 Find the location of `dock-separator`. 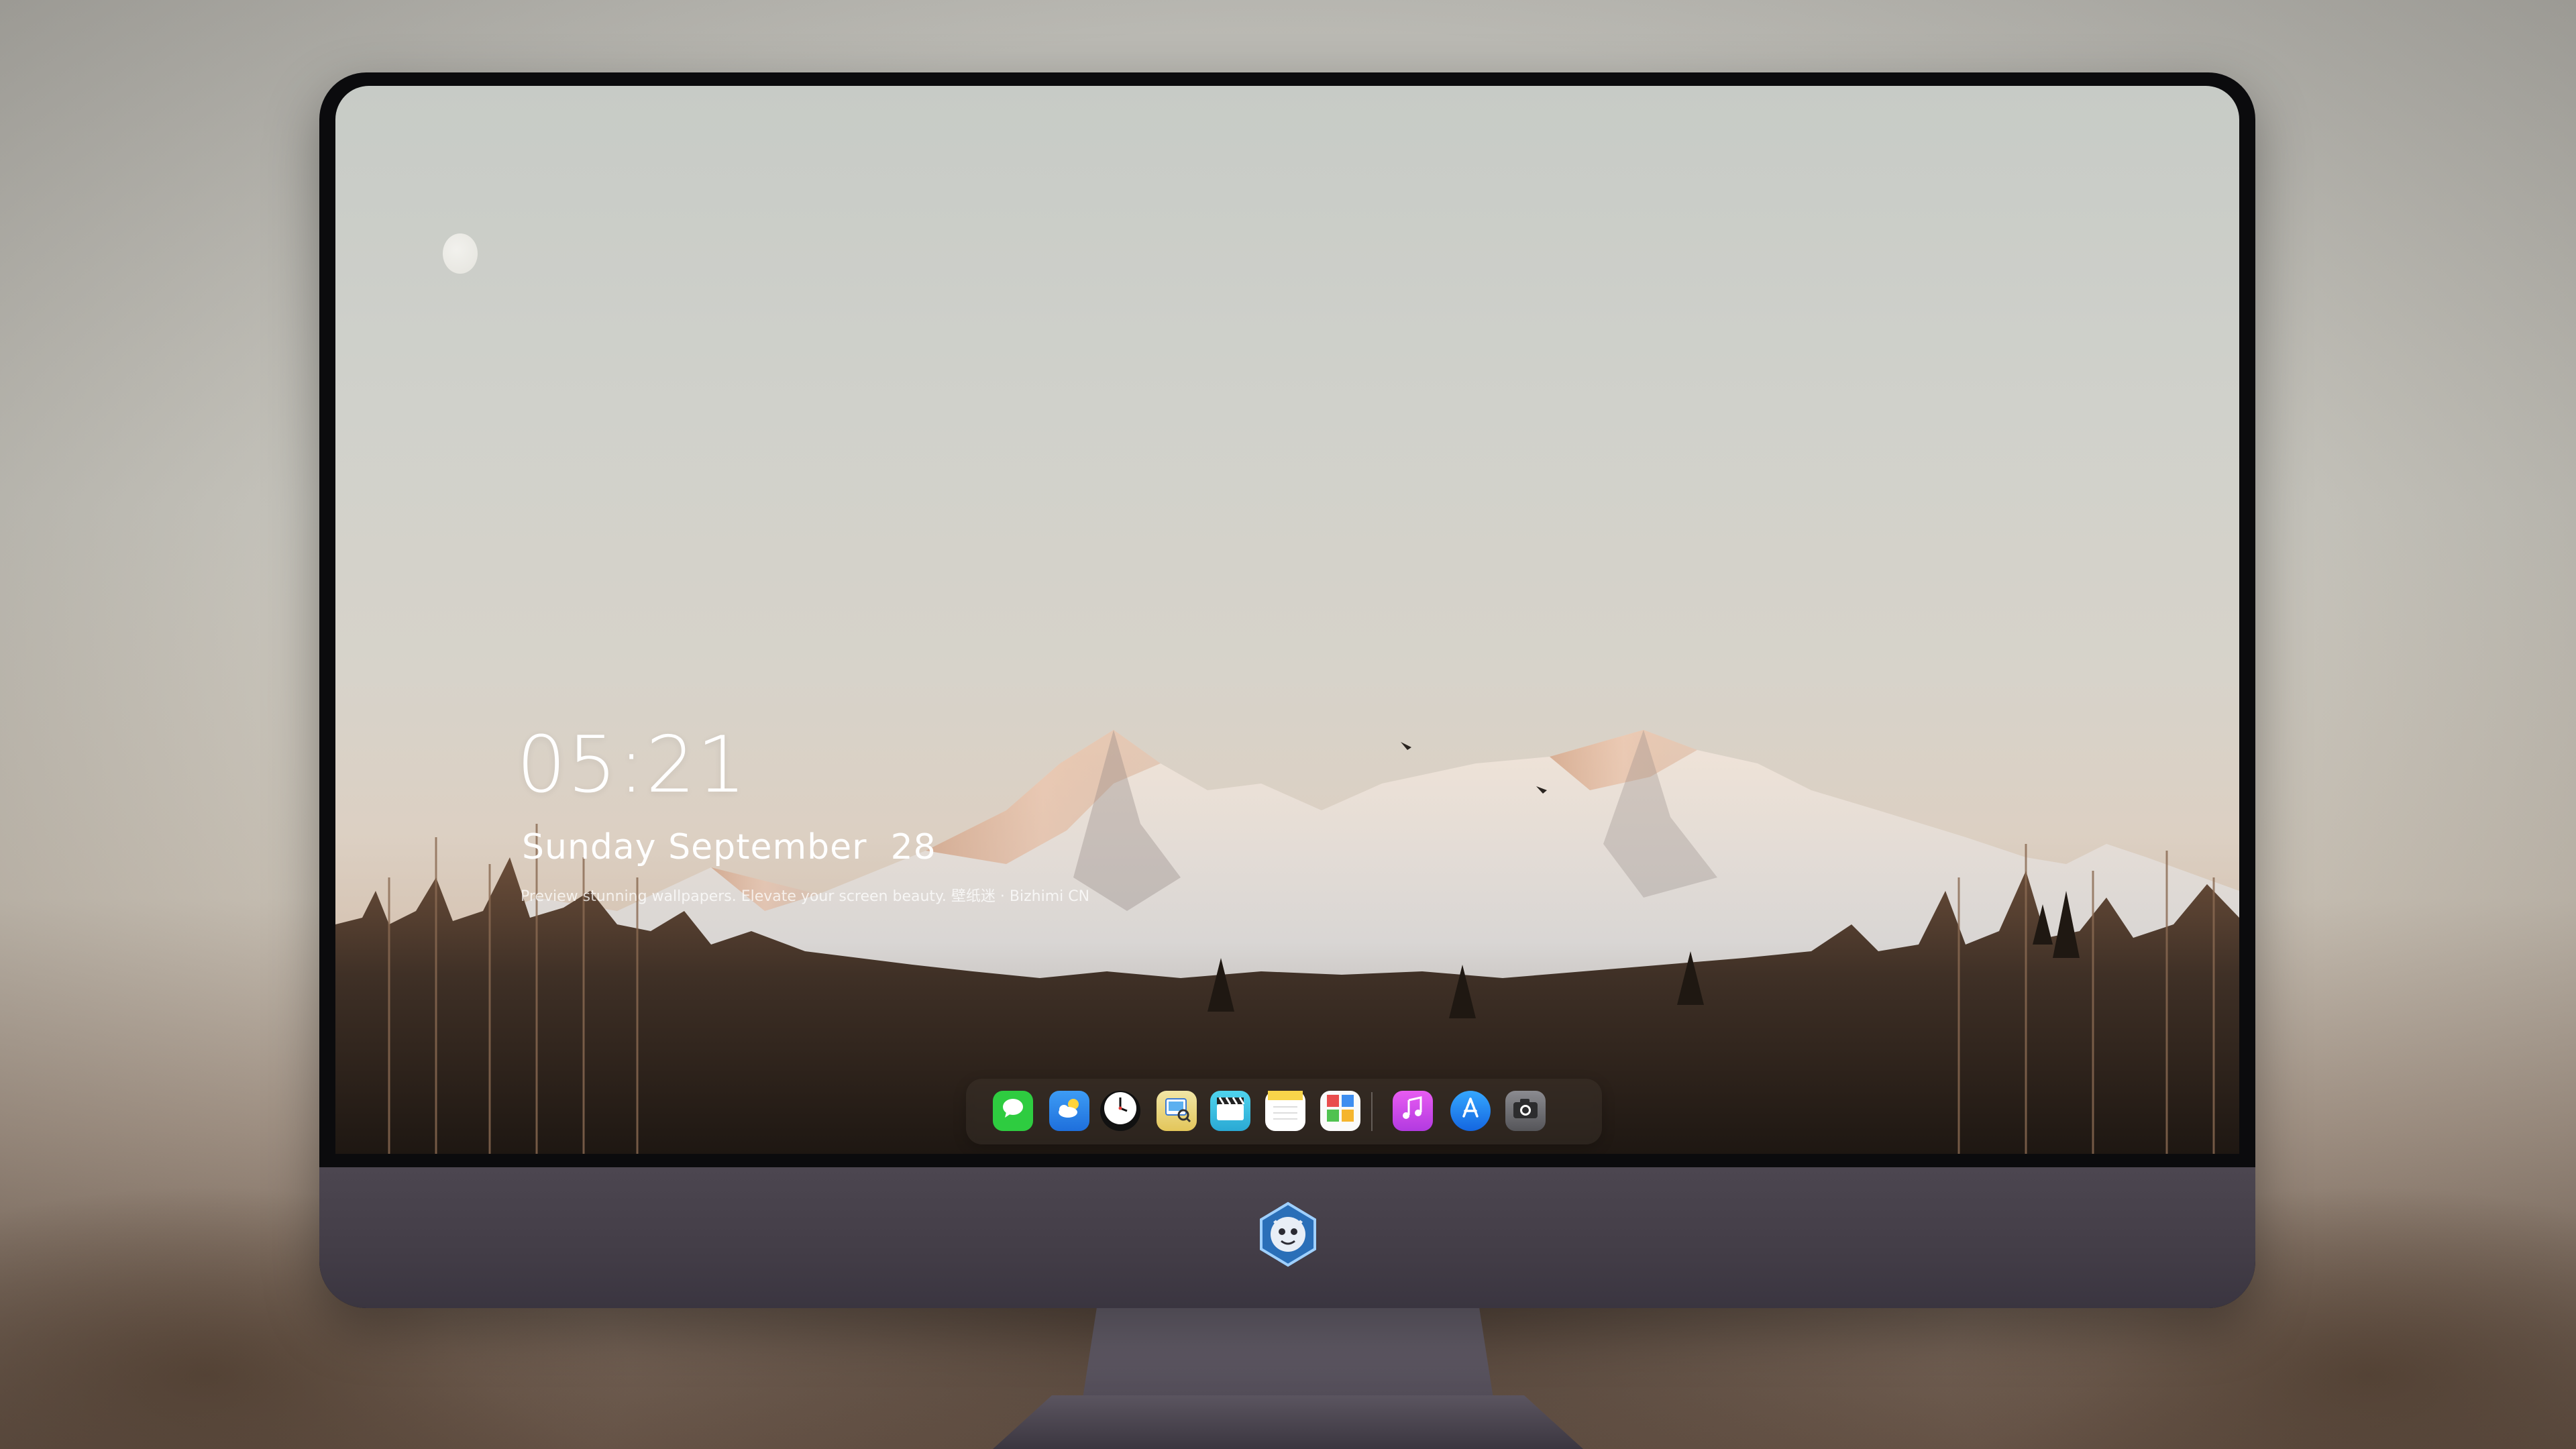

dock-separator is located at coordinates (1372, 1111).